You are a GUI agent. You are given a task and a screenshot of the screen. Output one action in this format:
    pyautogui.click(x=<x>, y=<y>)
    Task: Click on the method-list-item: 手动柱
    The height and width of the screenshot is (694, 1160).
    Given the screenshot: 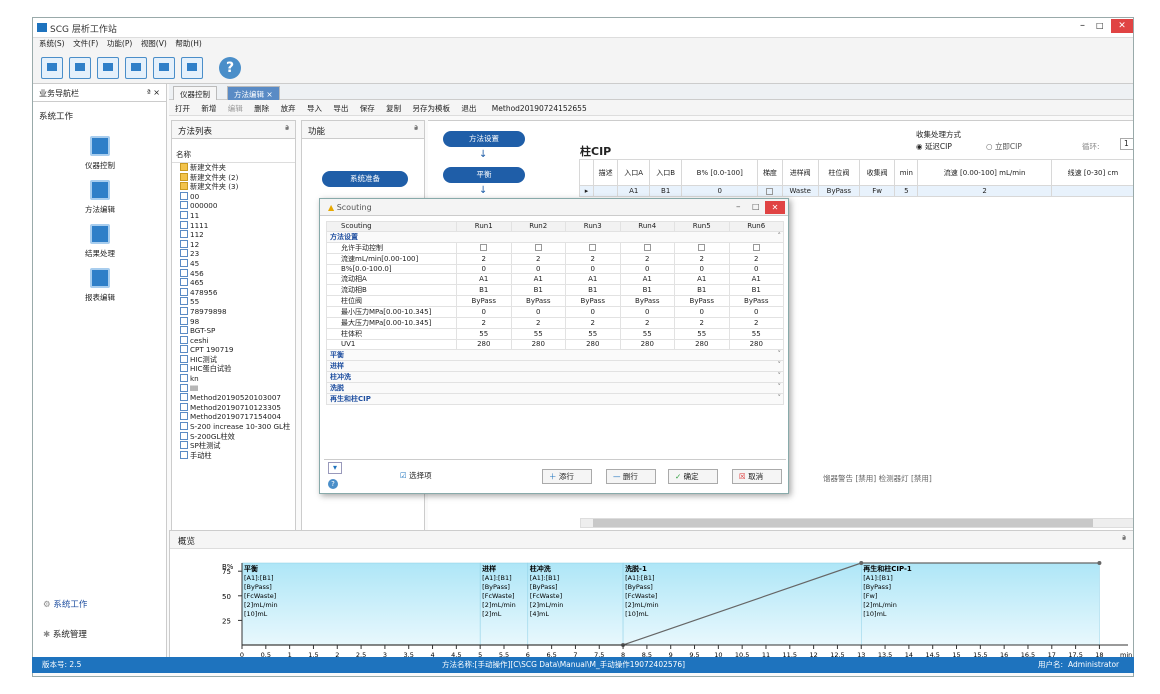 What is the action you would take?
    pyautogui.click(x=233, y=456)
    